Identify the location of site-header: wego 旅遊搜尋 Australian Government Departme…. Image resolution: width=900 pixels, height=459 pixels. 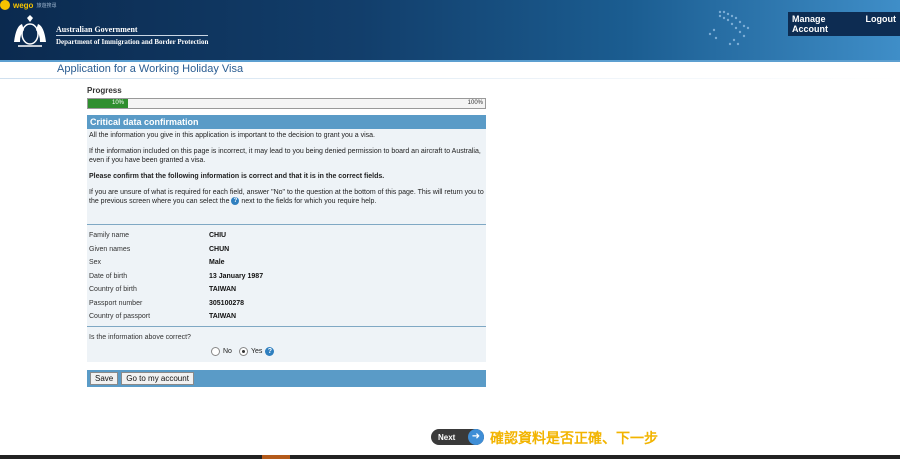
(450, 30).